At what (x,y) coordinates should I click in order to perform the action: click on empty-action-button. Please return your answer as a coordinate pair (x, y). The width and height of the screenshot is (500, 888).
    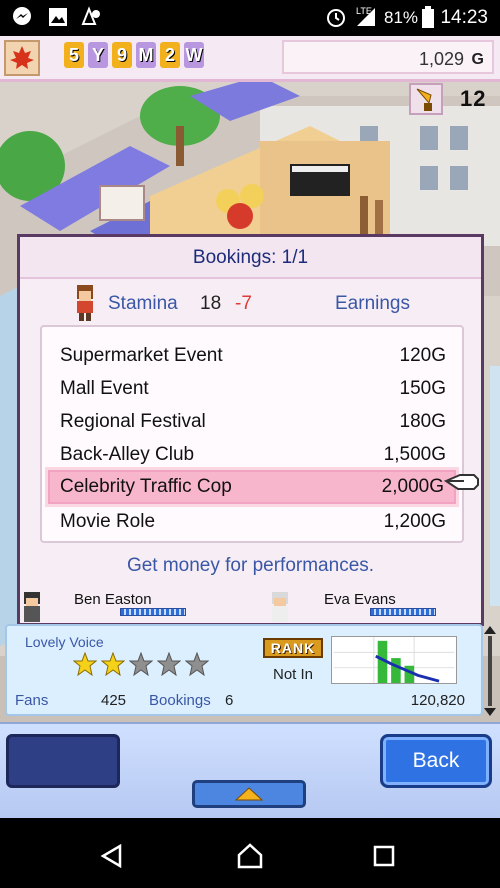
    Looking at the image, I should click on (63, 761).